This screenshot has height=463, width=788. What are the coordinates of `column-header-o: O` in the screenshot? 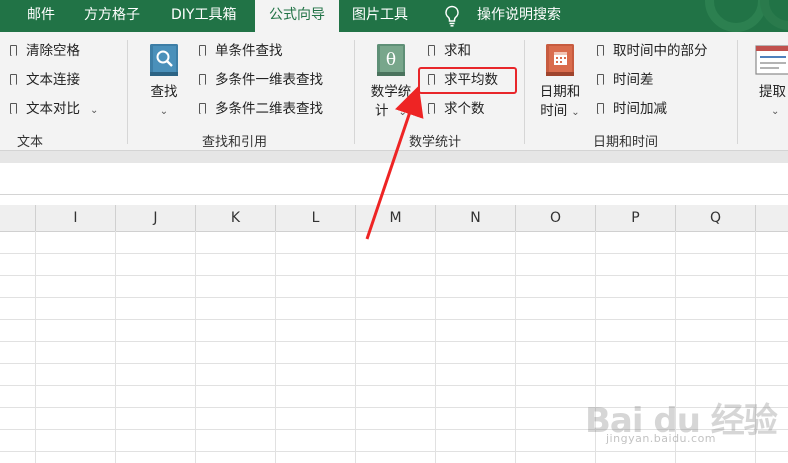 It's located at (556, 218).